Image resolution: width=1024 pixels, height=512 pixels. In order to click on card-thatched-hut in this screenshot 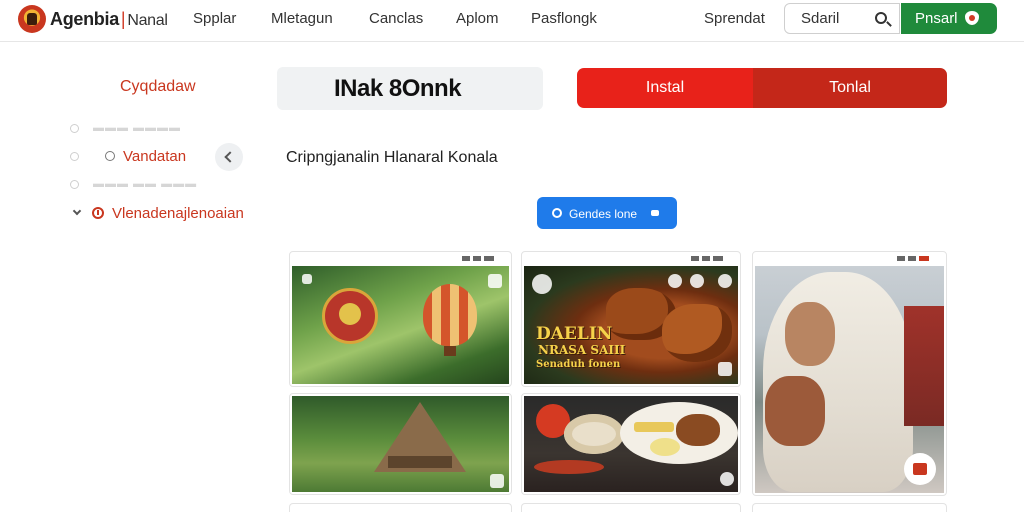, I will do `click(400, 444)`.